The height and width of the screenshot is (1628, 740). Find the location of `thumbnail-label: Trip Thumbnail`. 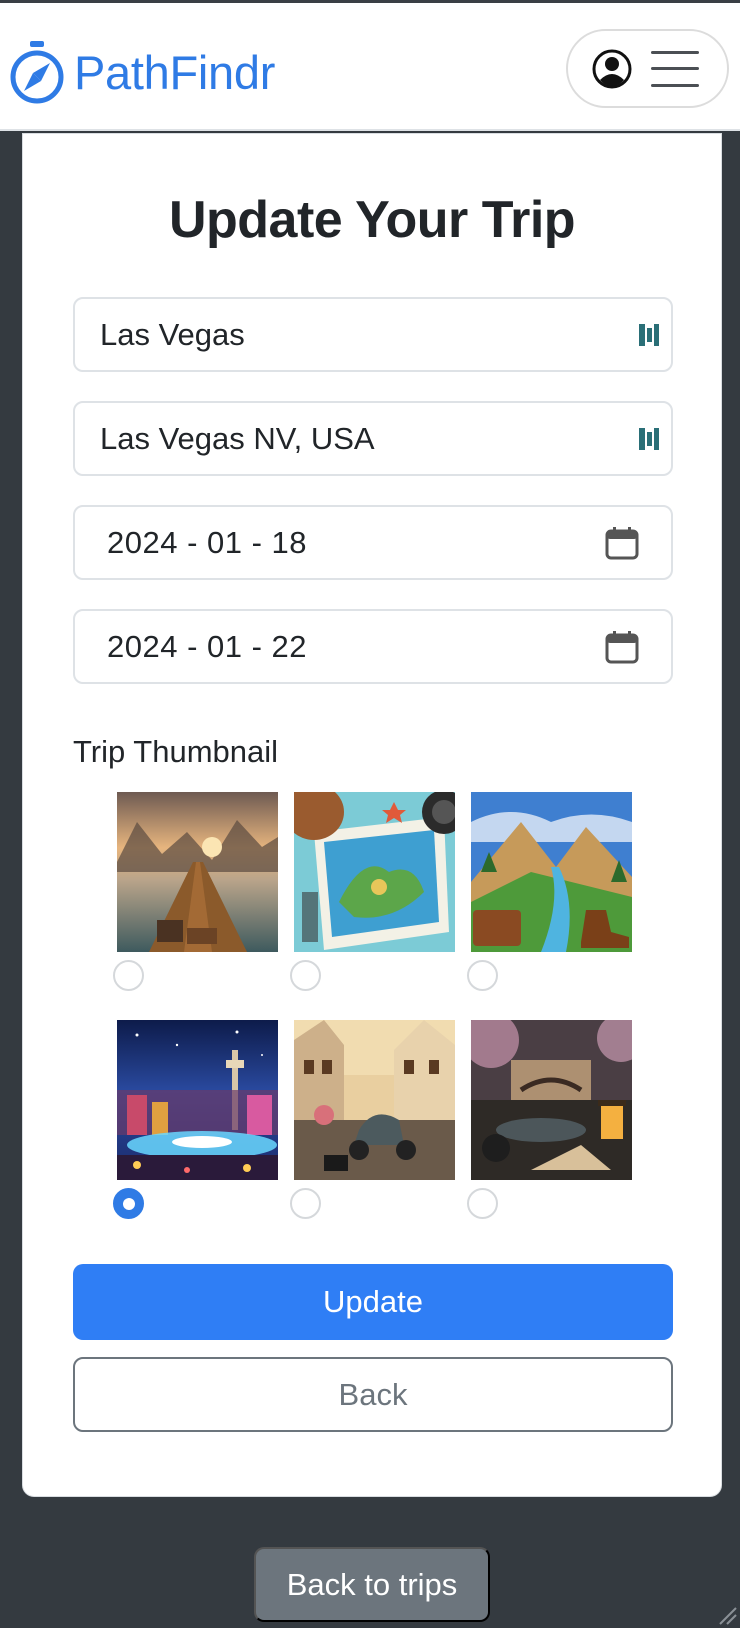

thumbnail-label: Trip Thumbnail is located at coordinates (176, 751).